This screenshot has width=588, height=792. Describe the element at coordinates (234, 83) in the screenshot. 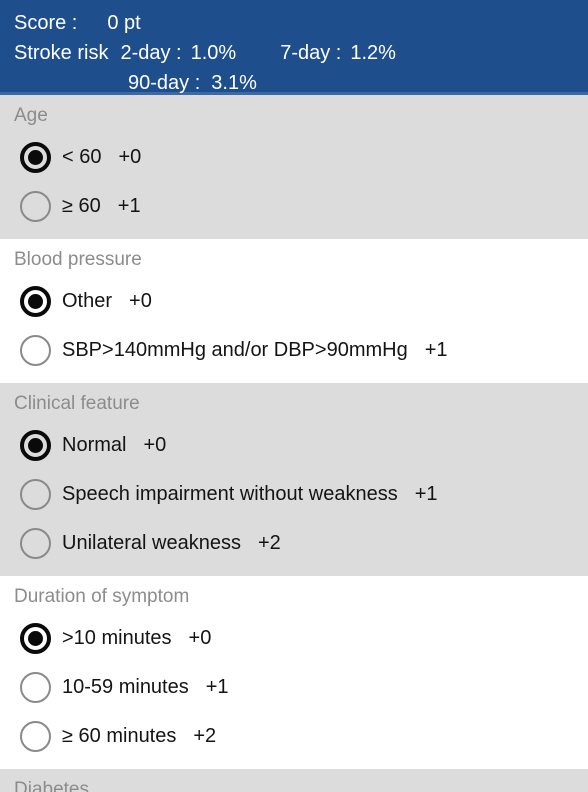

I see `risk-90day-value: 3.1%` at that location.